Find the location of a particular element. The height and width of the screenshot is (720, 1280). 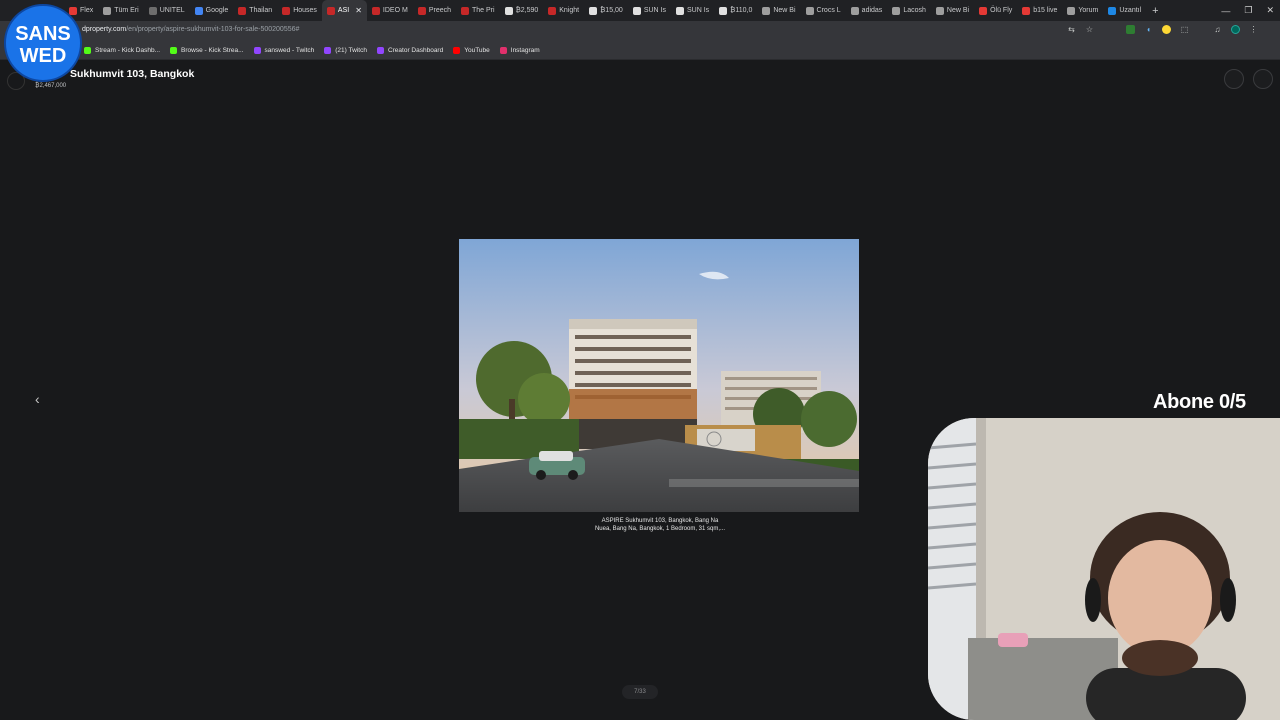

browser-tab: ₿15,00 is located at coordinates (606, 10).